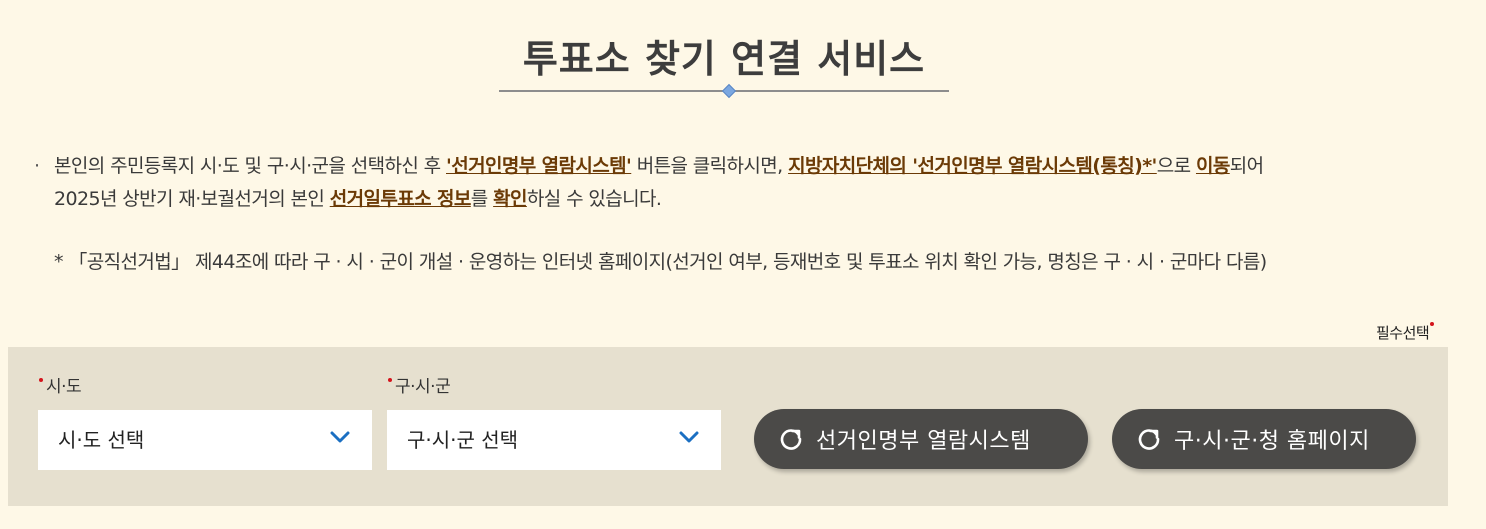 This screenshot has width=1486, height=529. Describe the element at coordinates (539, 166) in the screenshot. I see `notice-highlight-voter-registry: '선거인명부 열람시스템'` at that location.